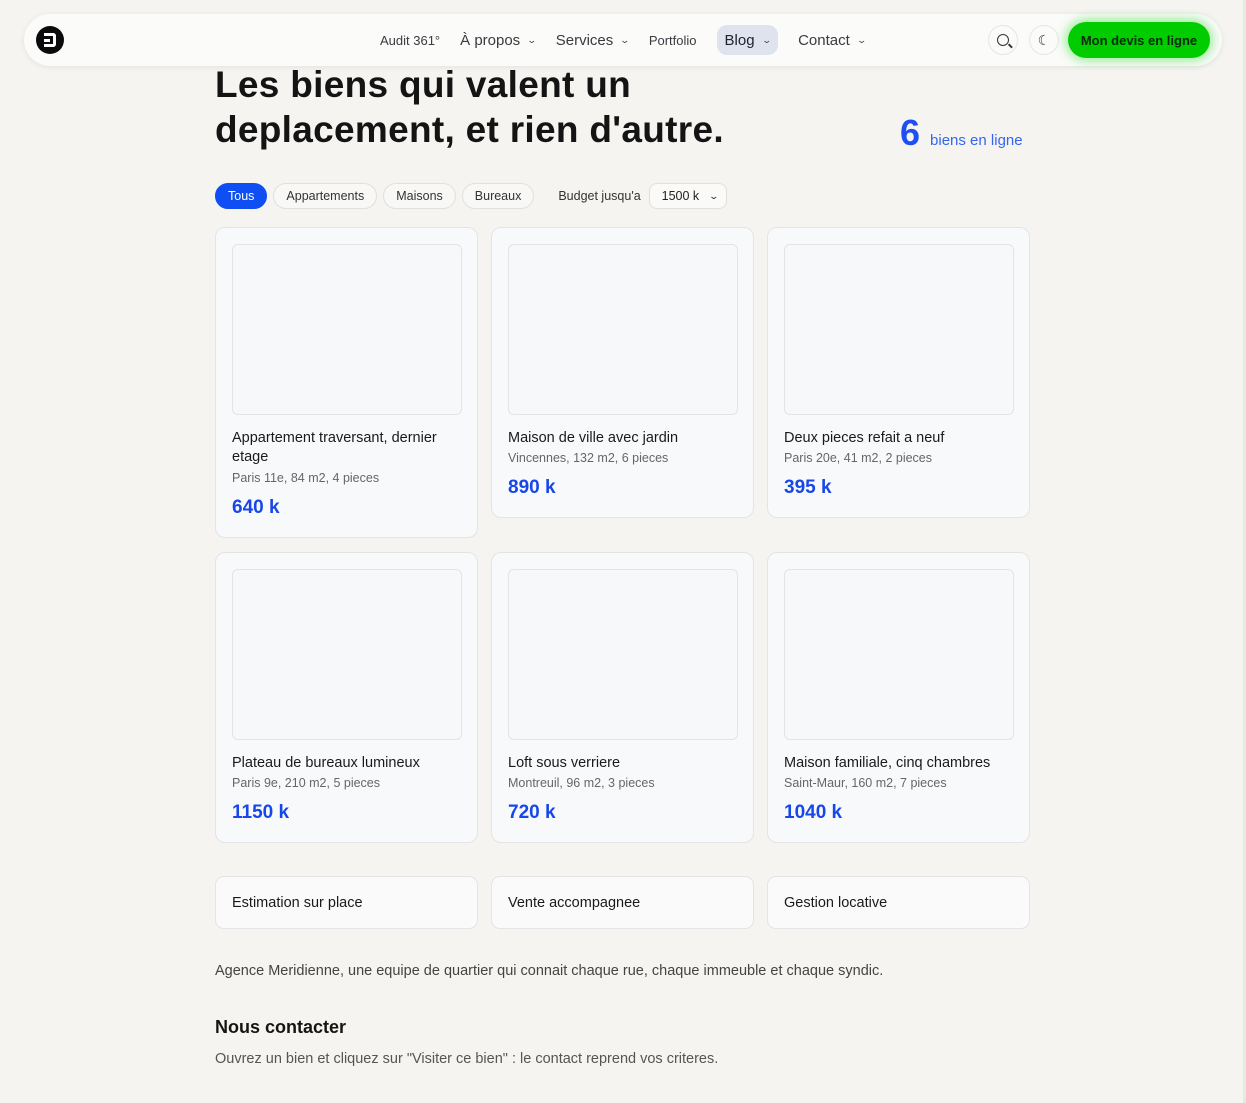 The image size is (1246, 1103). I want to click on listing-price: 720 k, so click(532, 812).